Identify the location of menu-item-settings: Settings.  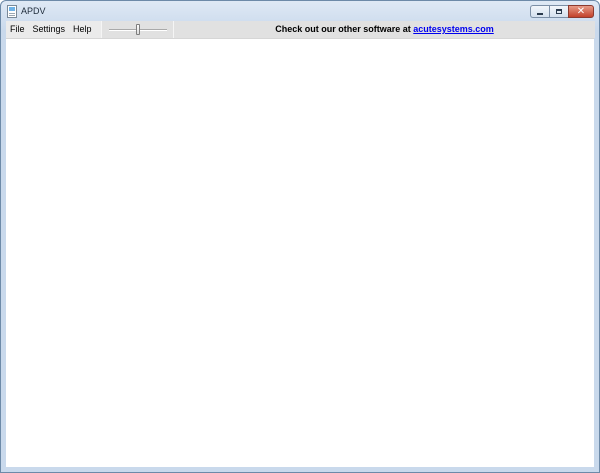
(49, 29).